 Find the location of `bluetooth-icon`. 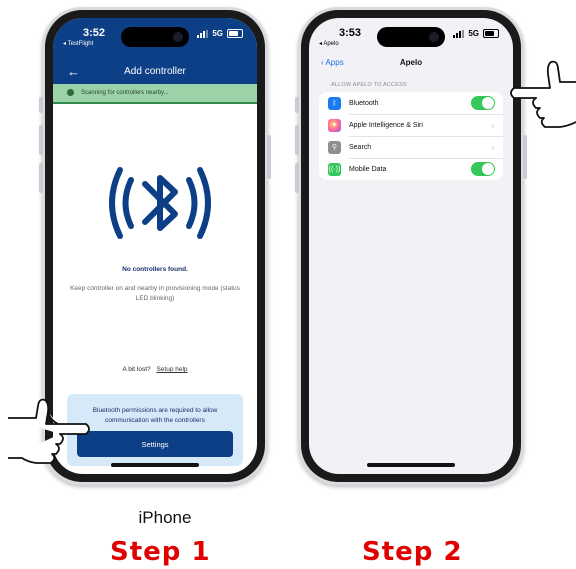

bluetooth-icon is located at coordinates (160, 203).